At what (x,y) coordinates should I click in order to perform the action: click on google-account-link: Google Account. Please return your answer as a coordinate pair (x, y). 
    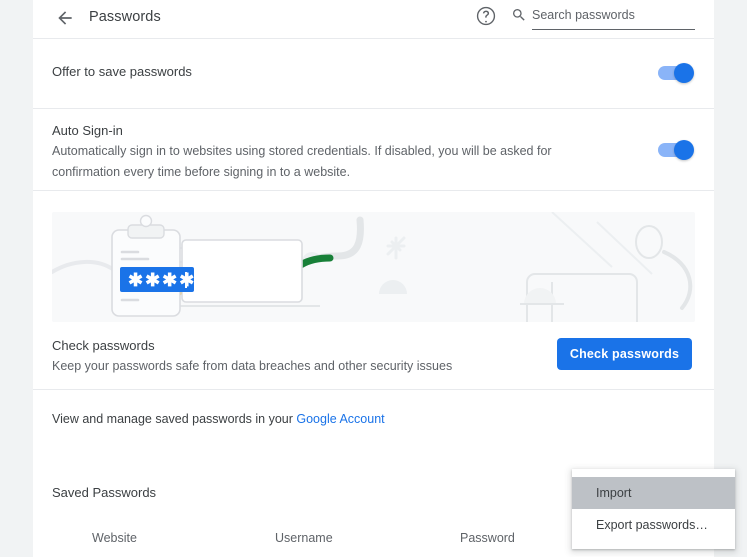
    Looking at the image, I should click on (340, 419).